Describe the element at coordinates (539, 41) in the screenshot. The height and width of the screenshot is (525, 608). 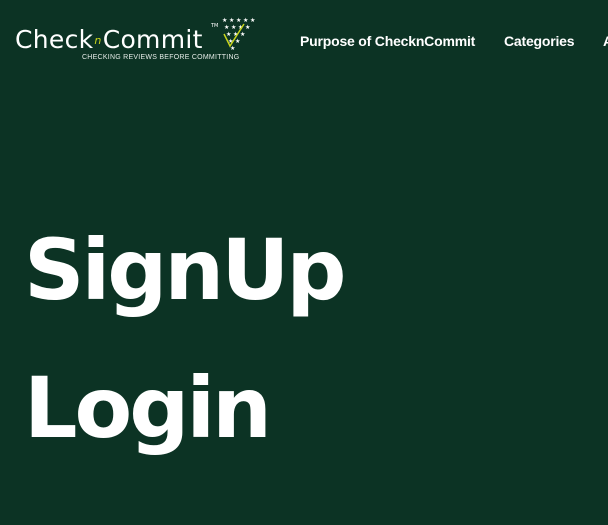
I see `nav-link-categories: Categories` at that location.